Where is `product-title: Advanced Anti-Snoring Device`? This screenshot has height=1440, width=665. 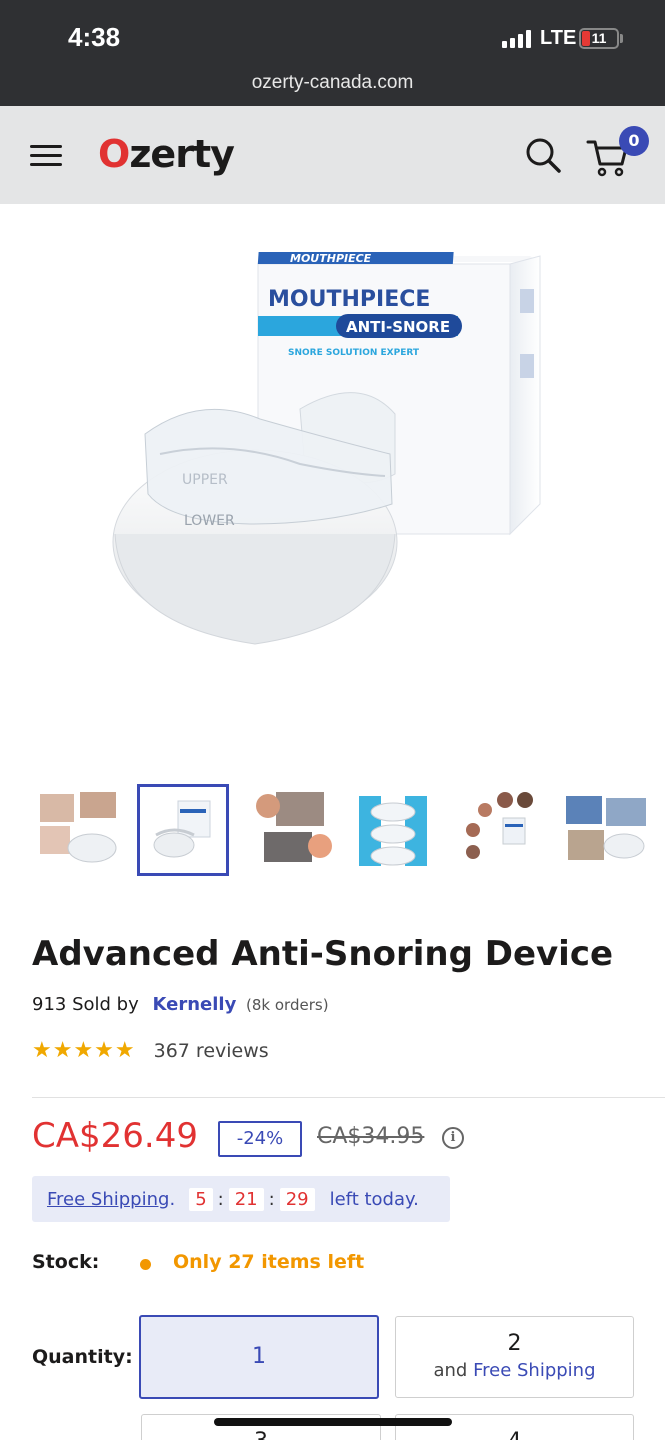 product-title: Advanced Anti-Snoring Device is located at coordinates (323, 954).